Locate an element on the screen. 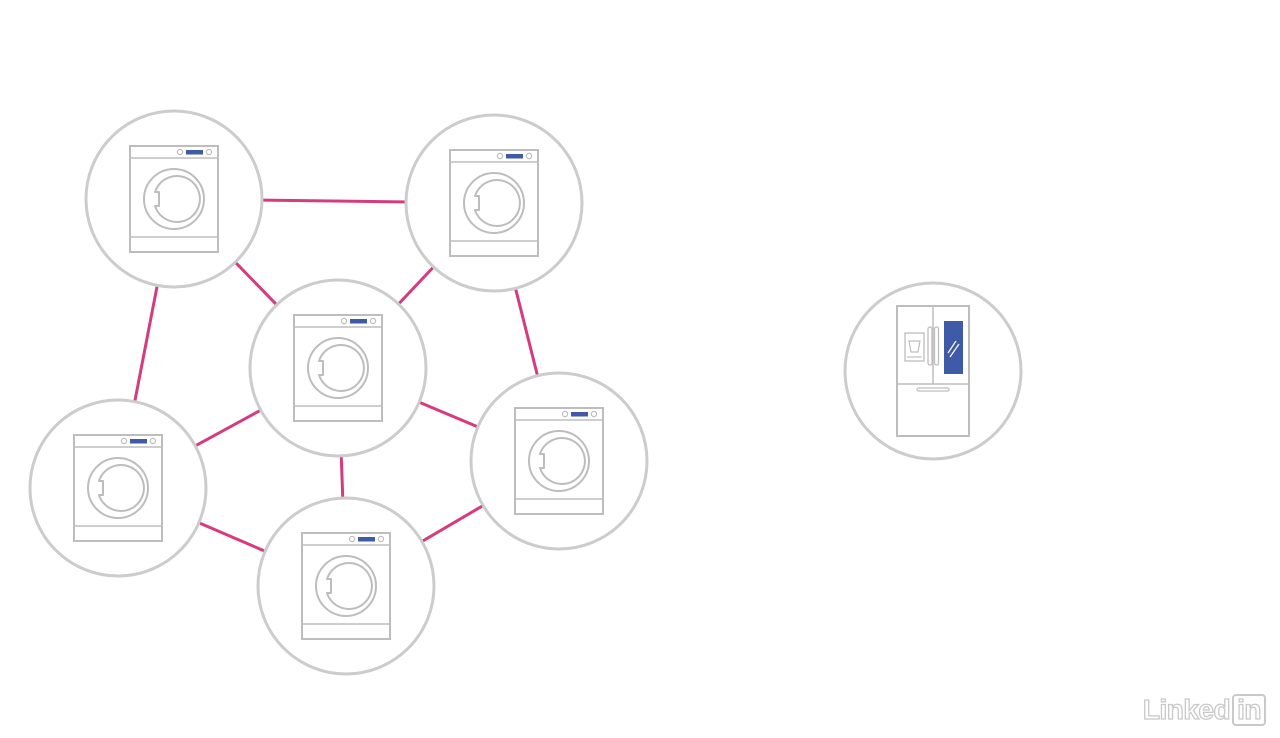 This screenshot has width=1280, height=738. node-washer-mid-left is located at coordinates (118, 488).